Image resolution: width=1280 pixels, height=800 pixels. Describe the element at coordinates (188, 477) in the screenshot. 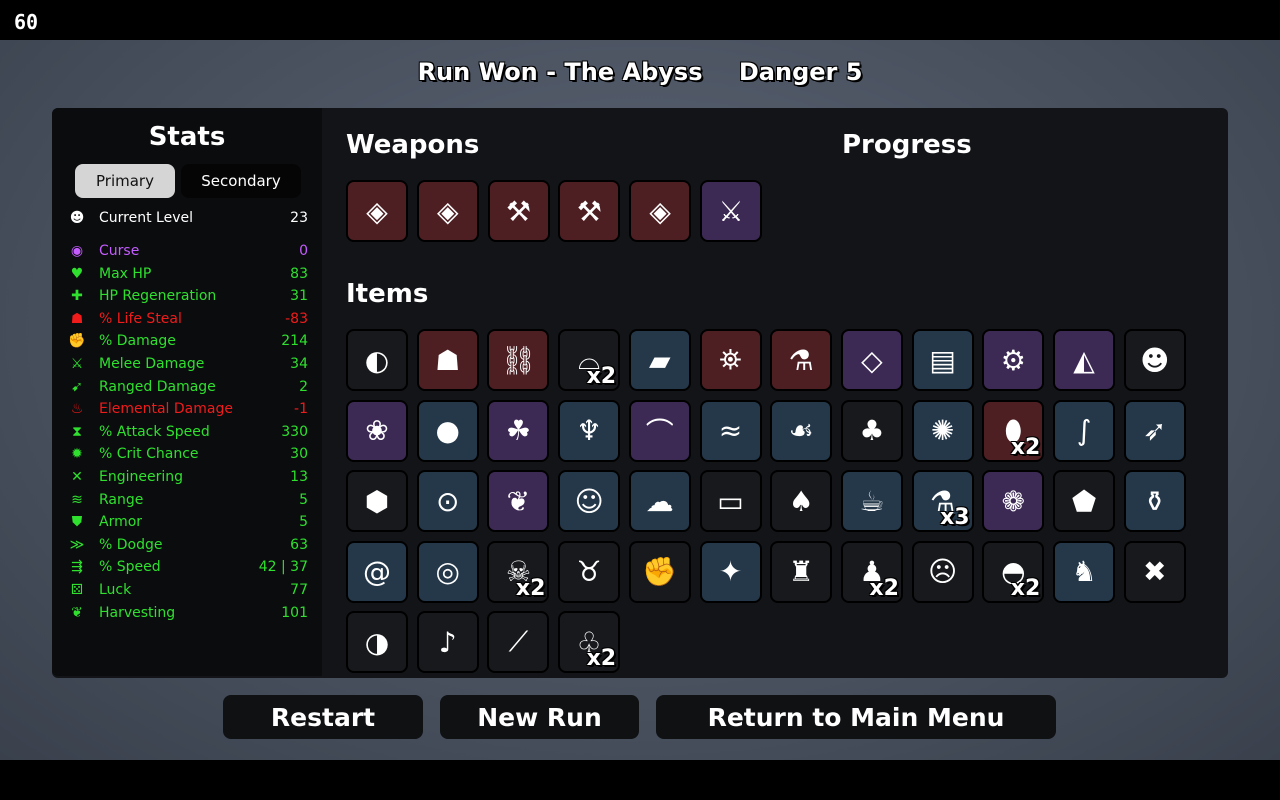

I see `stat-row: ✕ Engineering 13` at that location.